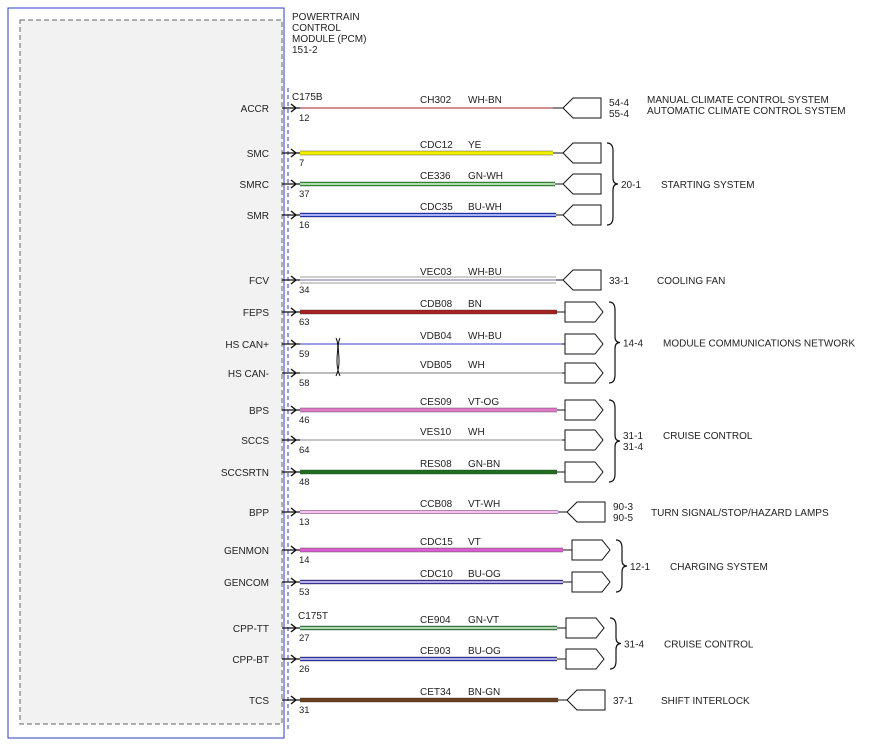 Image resolution: width=876 pixels, height=744 pixels. What do you see at coordinates (304, 482) in the screenshot?
I see `pin-number: 48` at bounding box center [304, 482].